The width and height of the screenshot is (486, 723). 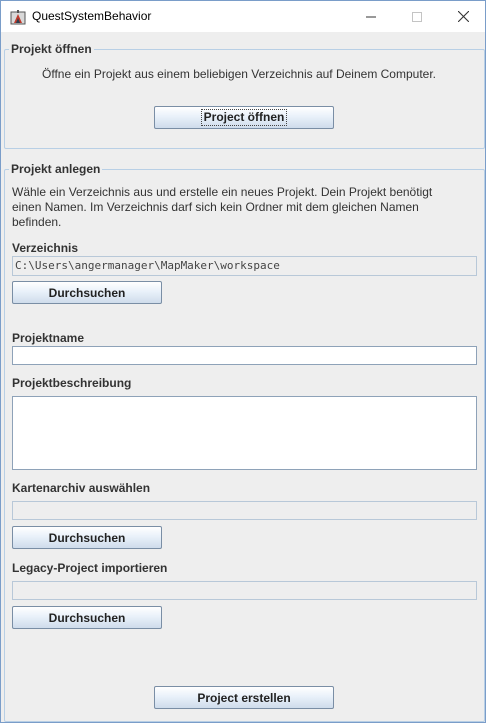 I want to click on app-icon, so click(x=18, y=17).